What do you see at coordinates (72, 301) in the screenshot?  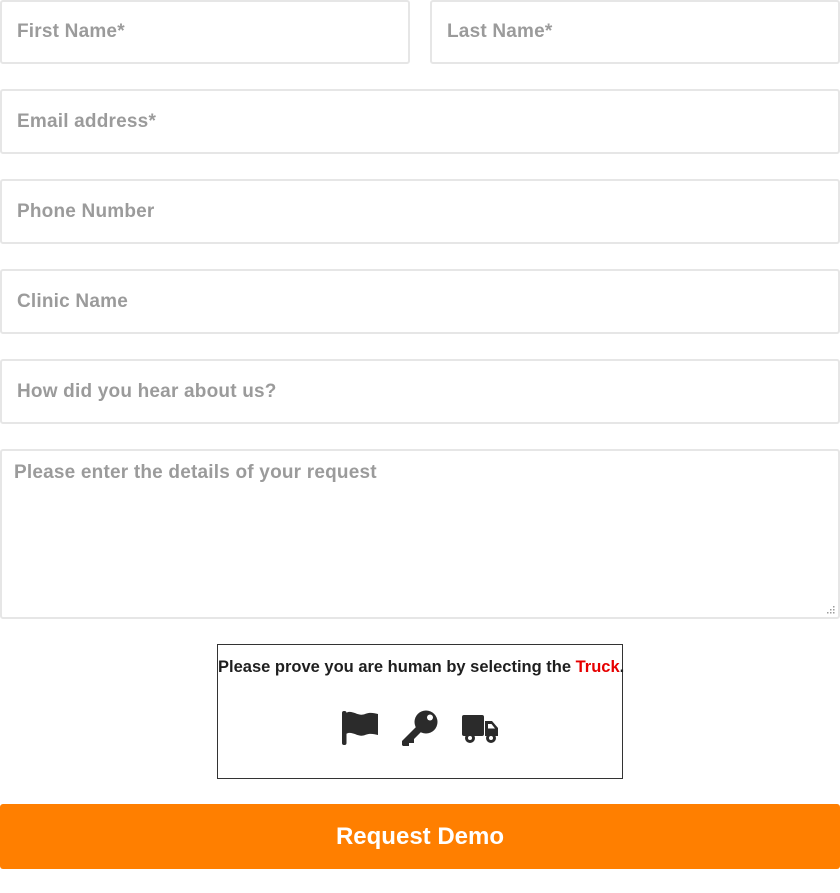 I see `clinic-name-placeholder: Clinic Name` at bounding box center [72, 301].